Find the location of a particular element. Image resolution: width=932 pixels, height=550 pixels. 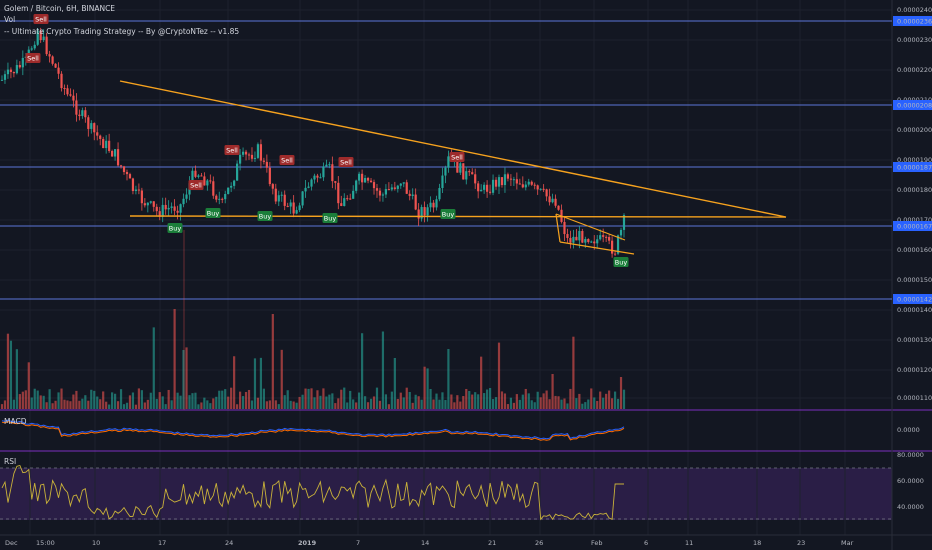

symbol-title: Golem / Bitcoin, 6H, BINANCE is located at coordinates (59, 8).